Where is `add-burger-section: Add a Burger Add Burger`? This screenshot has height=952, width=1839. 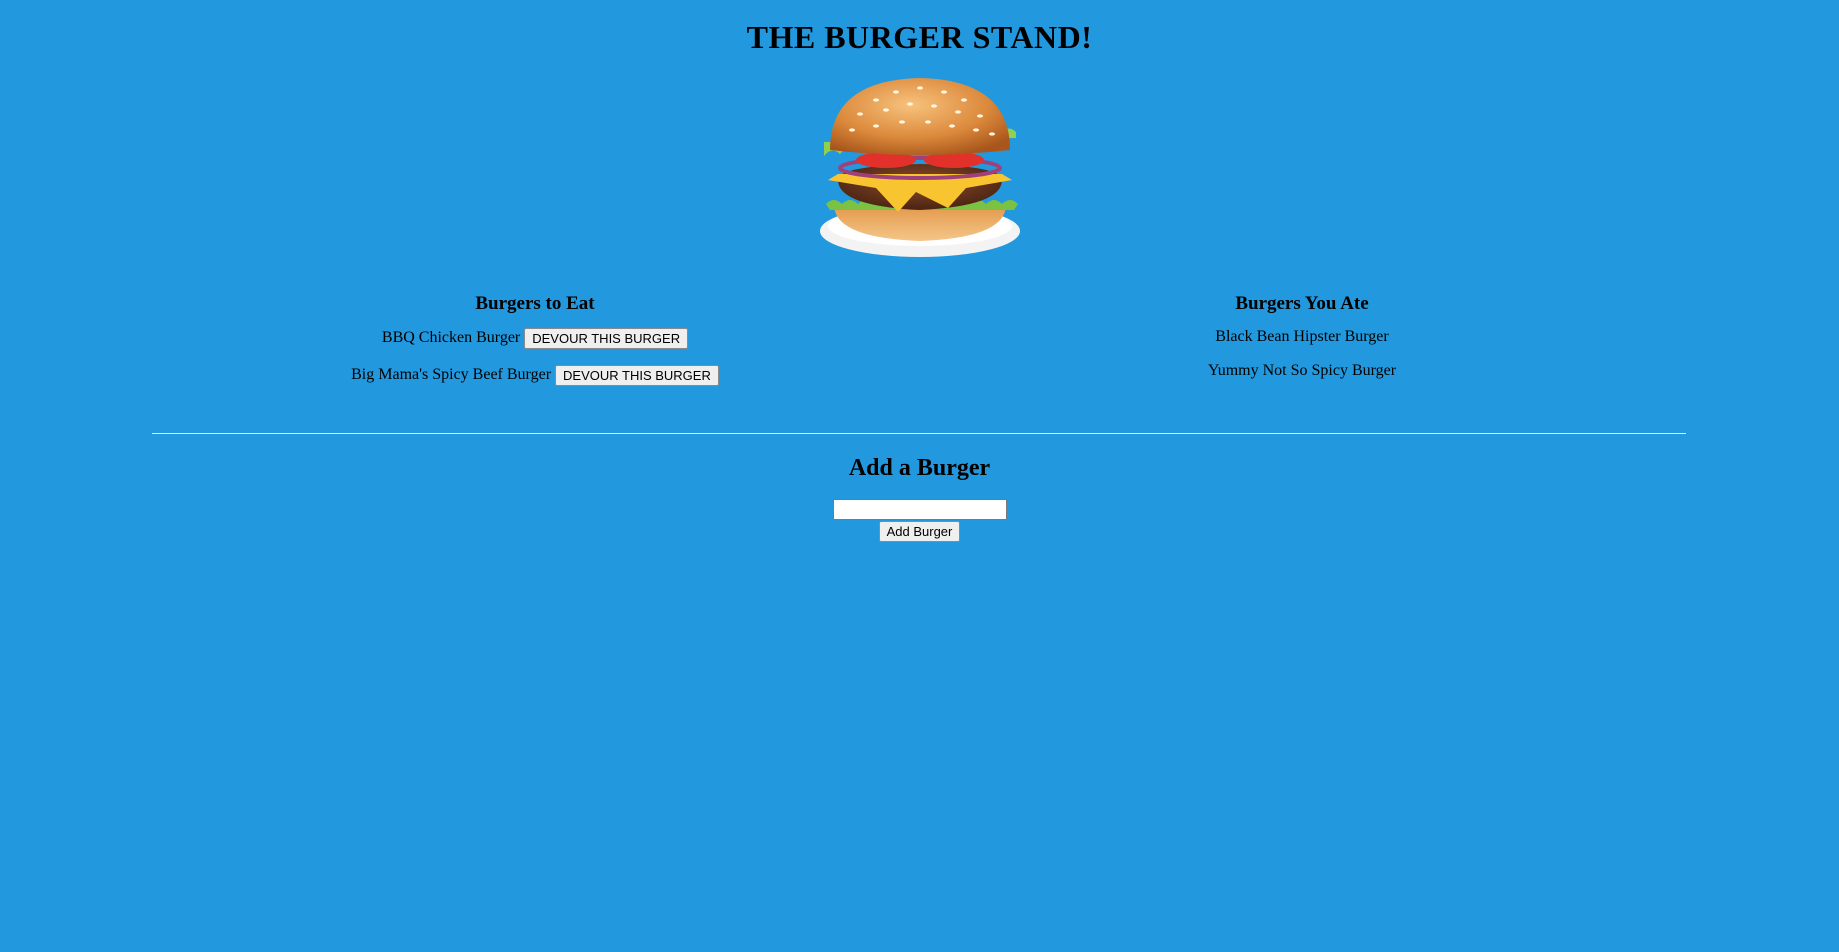 add-burger-section: Add a Burger Add Burger is located at coordinates (919, 497).